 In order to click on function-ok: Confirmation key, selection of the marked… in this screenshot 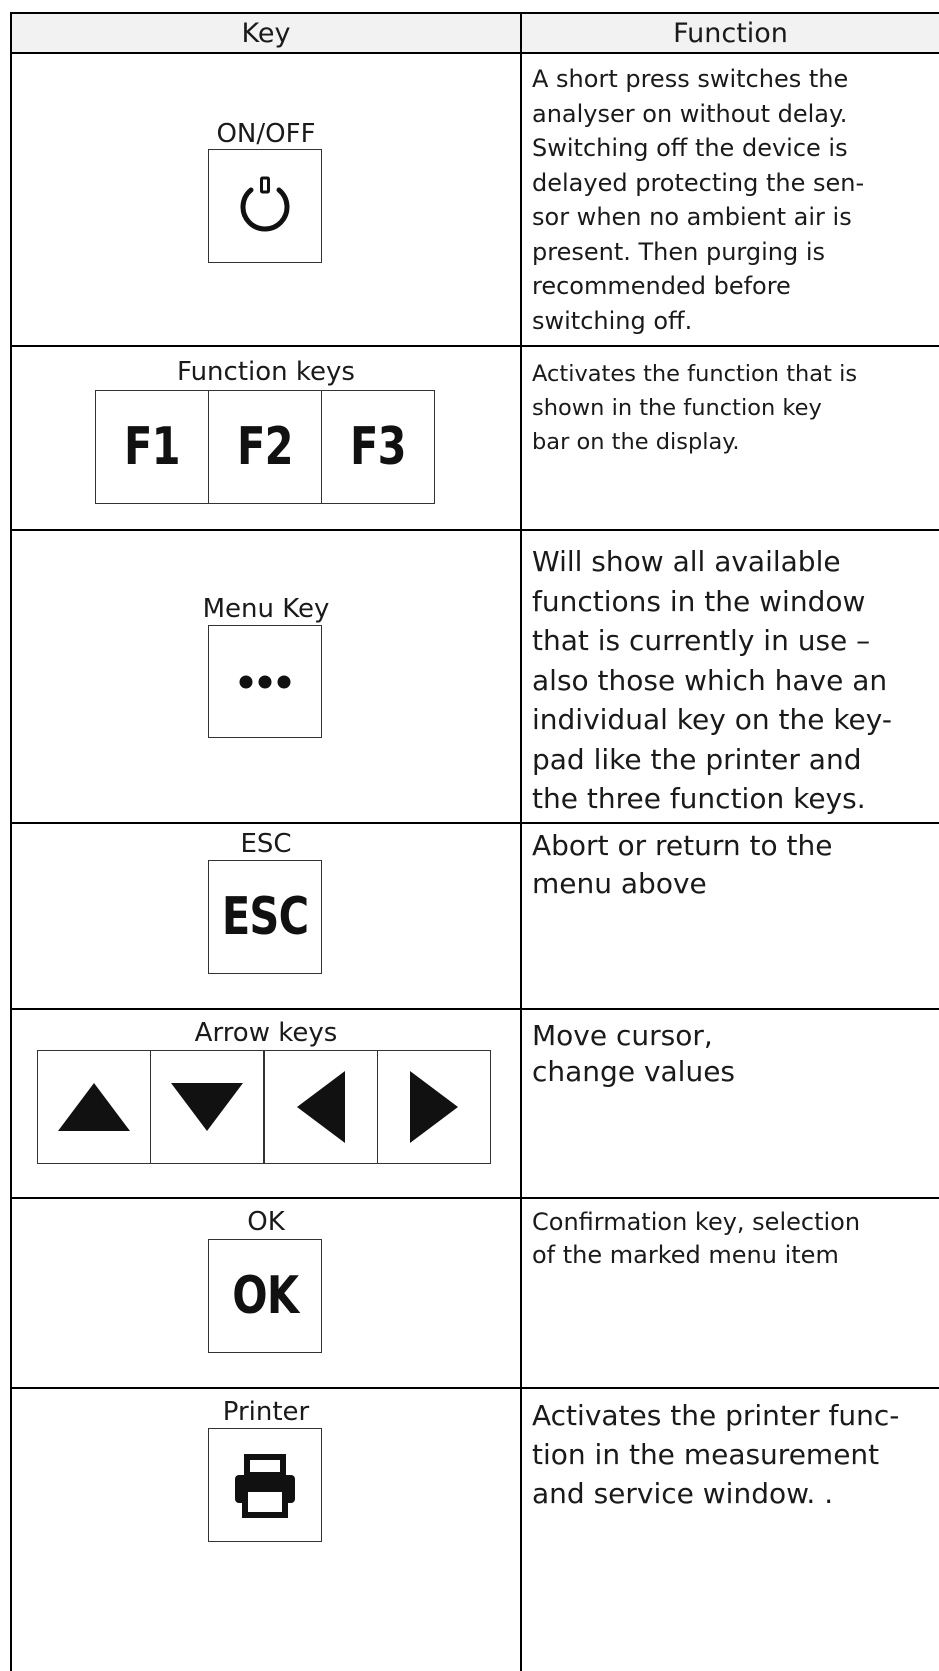, I will do `click(732, 1239)`.